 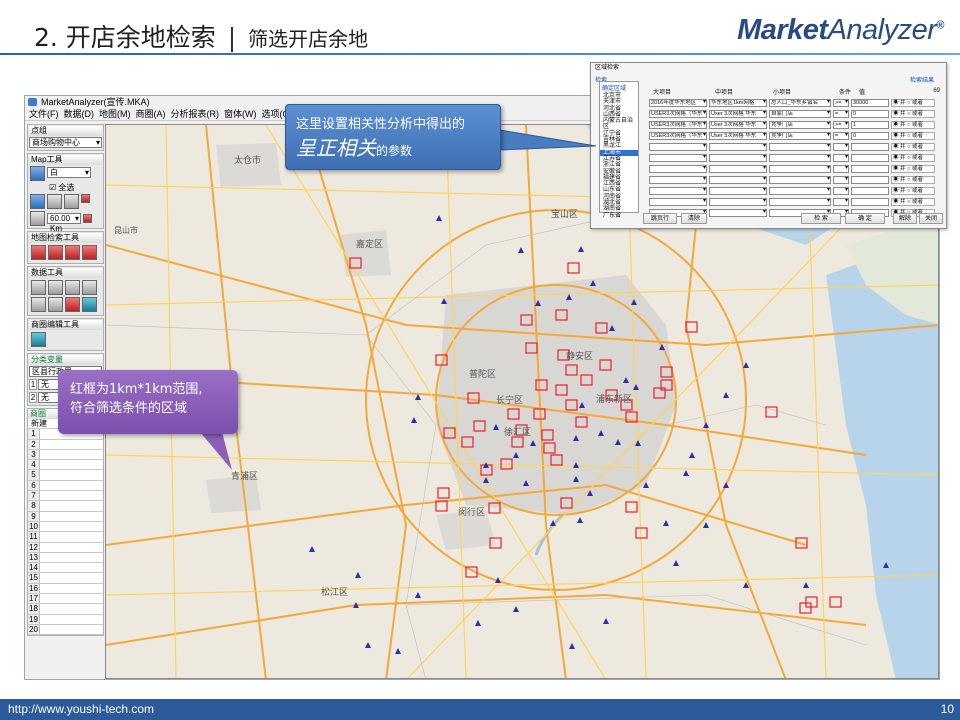 What do you see at coordinates (800, 102) in the screenshot?
I see `small-item-select: 总人口_华东乡镇名` at bounding box center [800, 102].